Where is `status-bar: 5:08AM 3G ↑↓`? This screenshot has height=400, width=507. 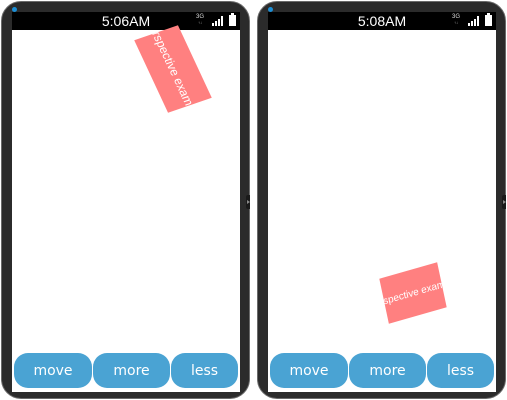
status-bar: 5:08AM 3G ↑↓ is located at coordinates (382, 21).